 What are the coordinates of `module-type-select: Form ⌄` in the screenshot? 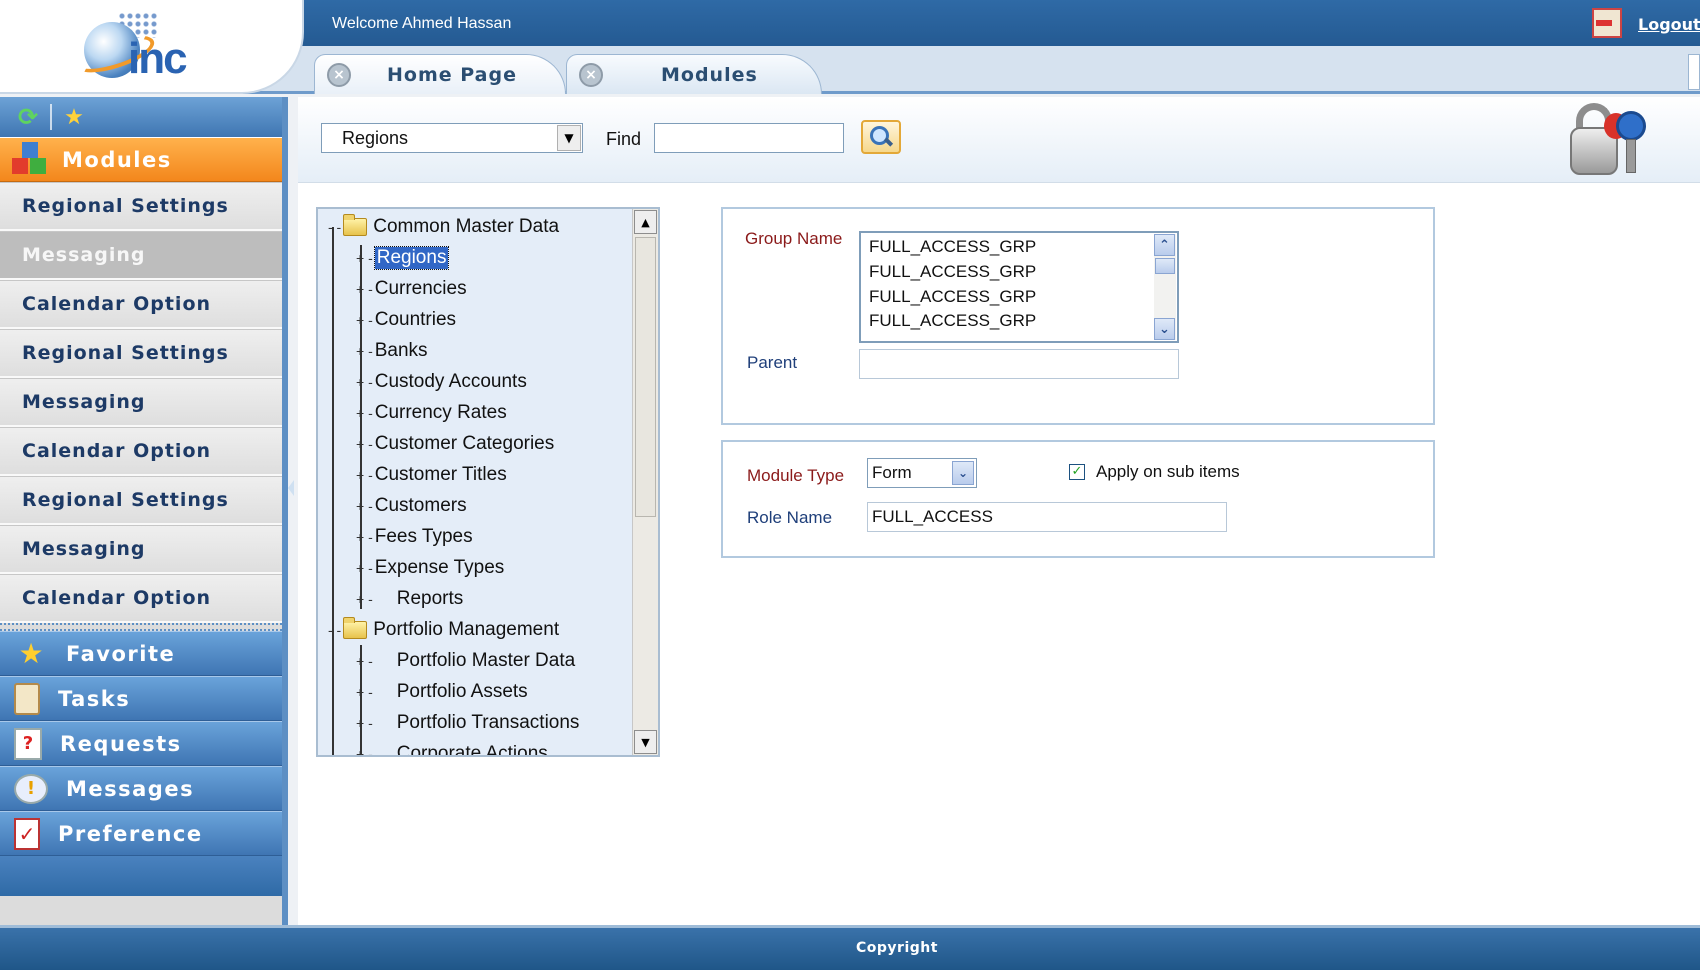 It's located at (922, 473).